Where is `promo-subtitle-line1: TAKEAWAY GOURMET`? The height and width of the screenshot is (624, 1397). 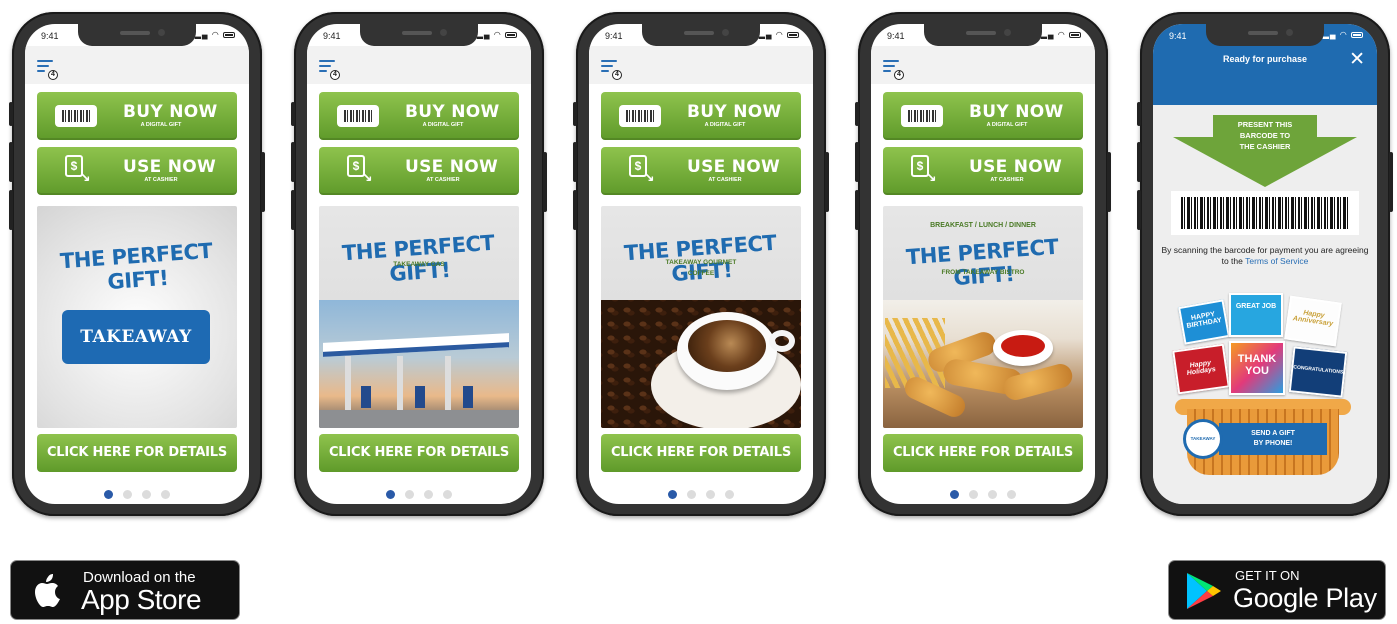
promo-subtitle-line1: TAKEAWAY GOURMET is located at coordinates (701, 262).